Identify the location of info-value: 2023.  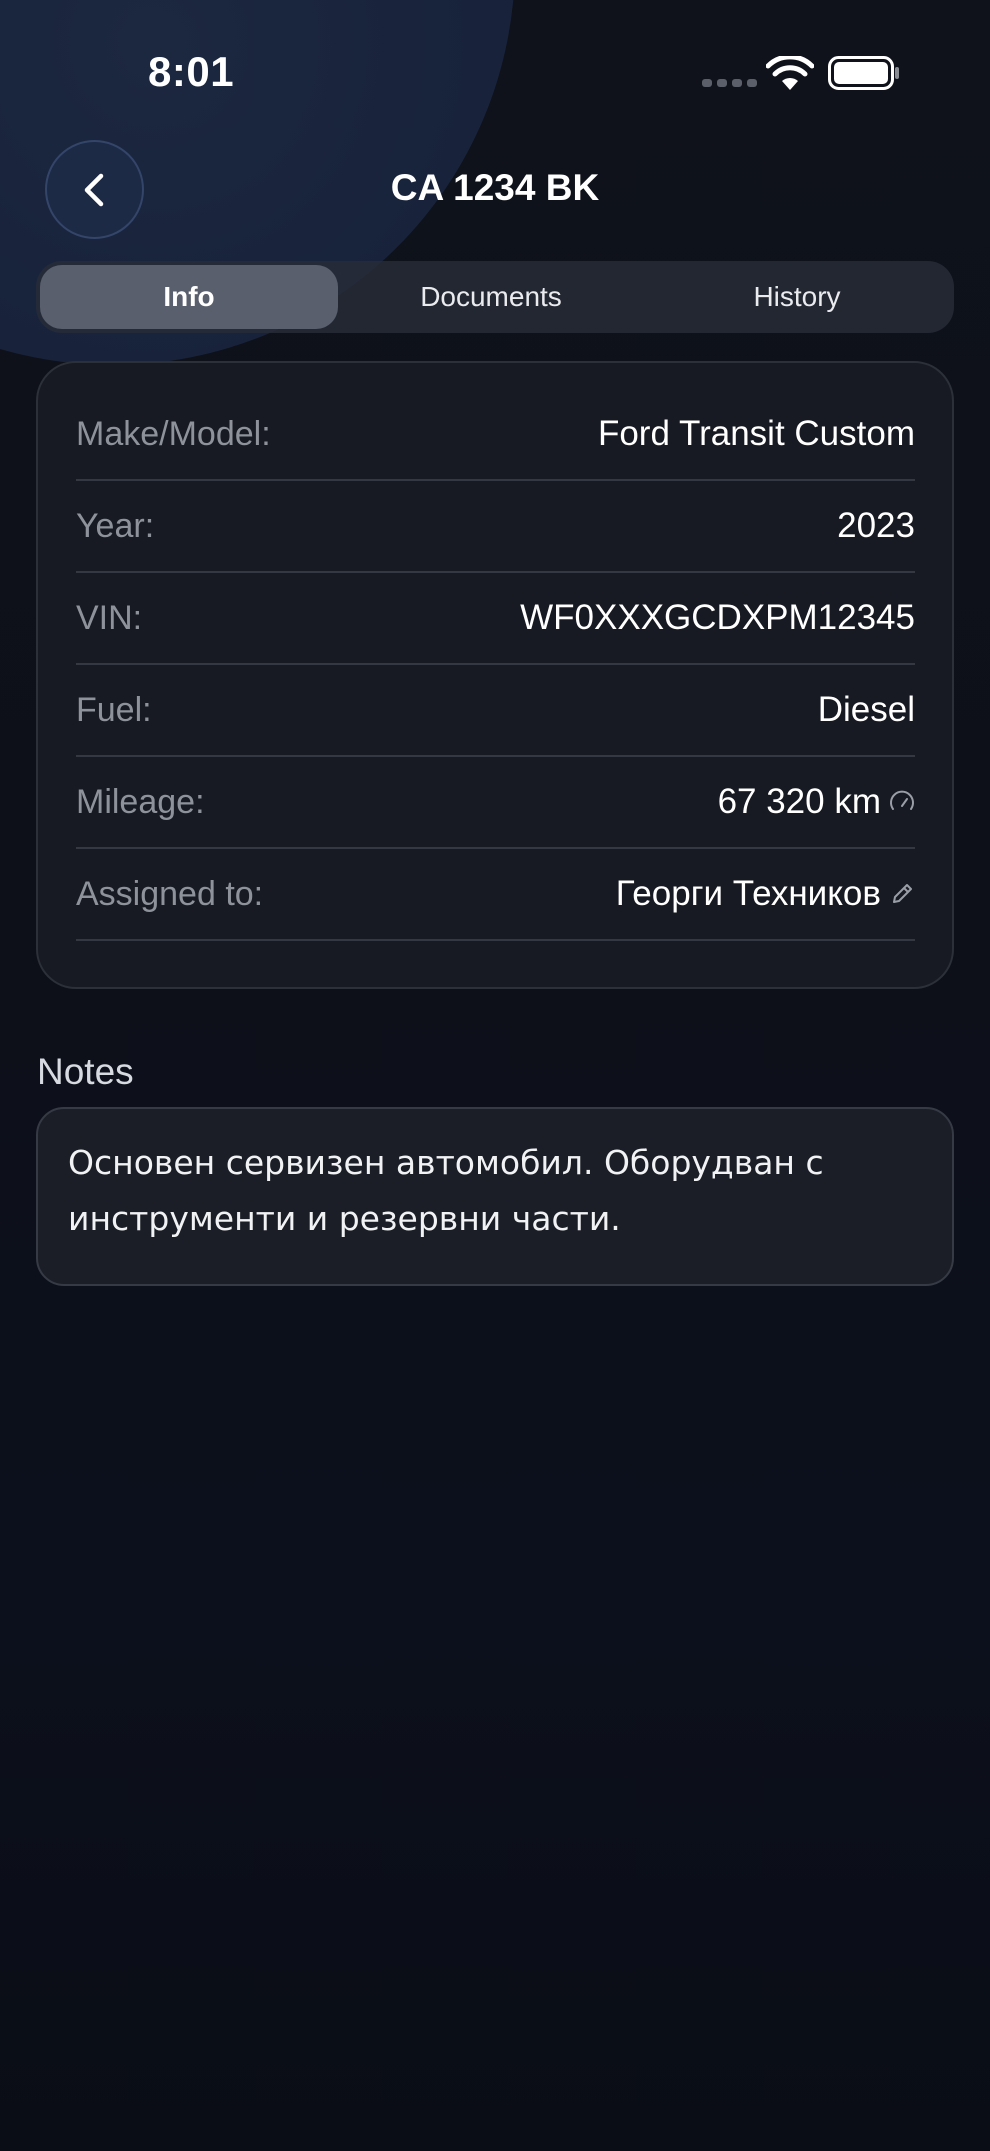
(876, 525).